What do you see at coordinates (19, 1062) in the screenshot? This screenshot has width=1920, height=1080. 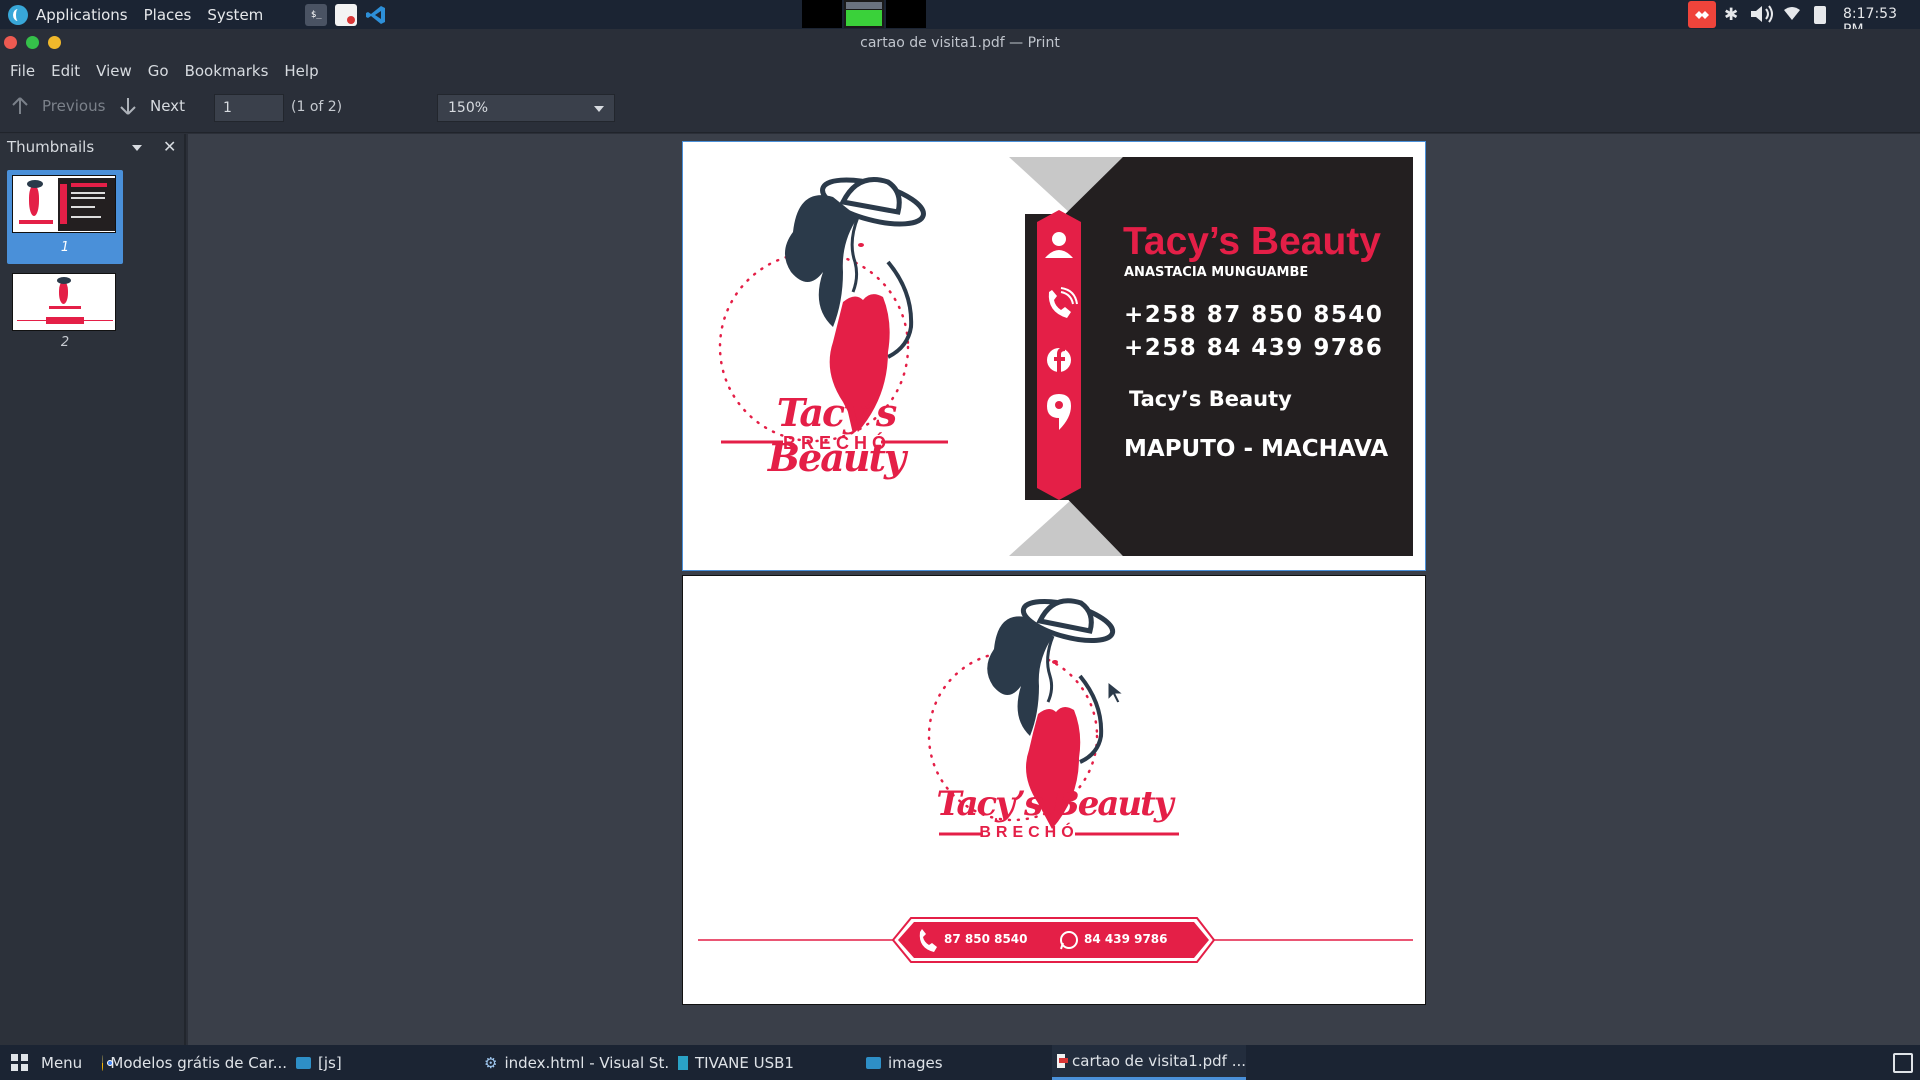 I see `grid-menu-icon` at bounding box center [19, 1062].